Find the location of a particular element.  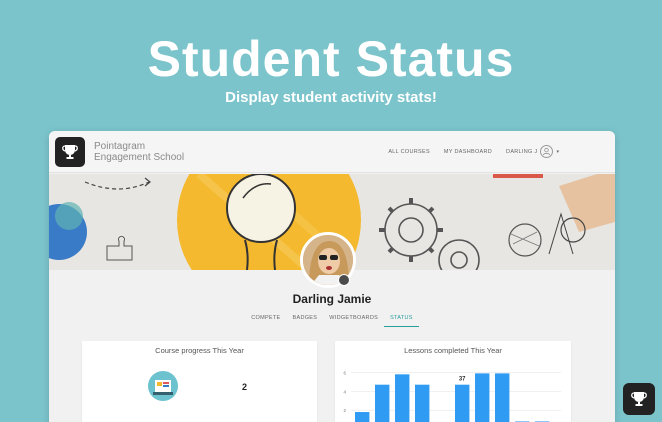

tab-status: STATUS is located at coordinates (401, 320).